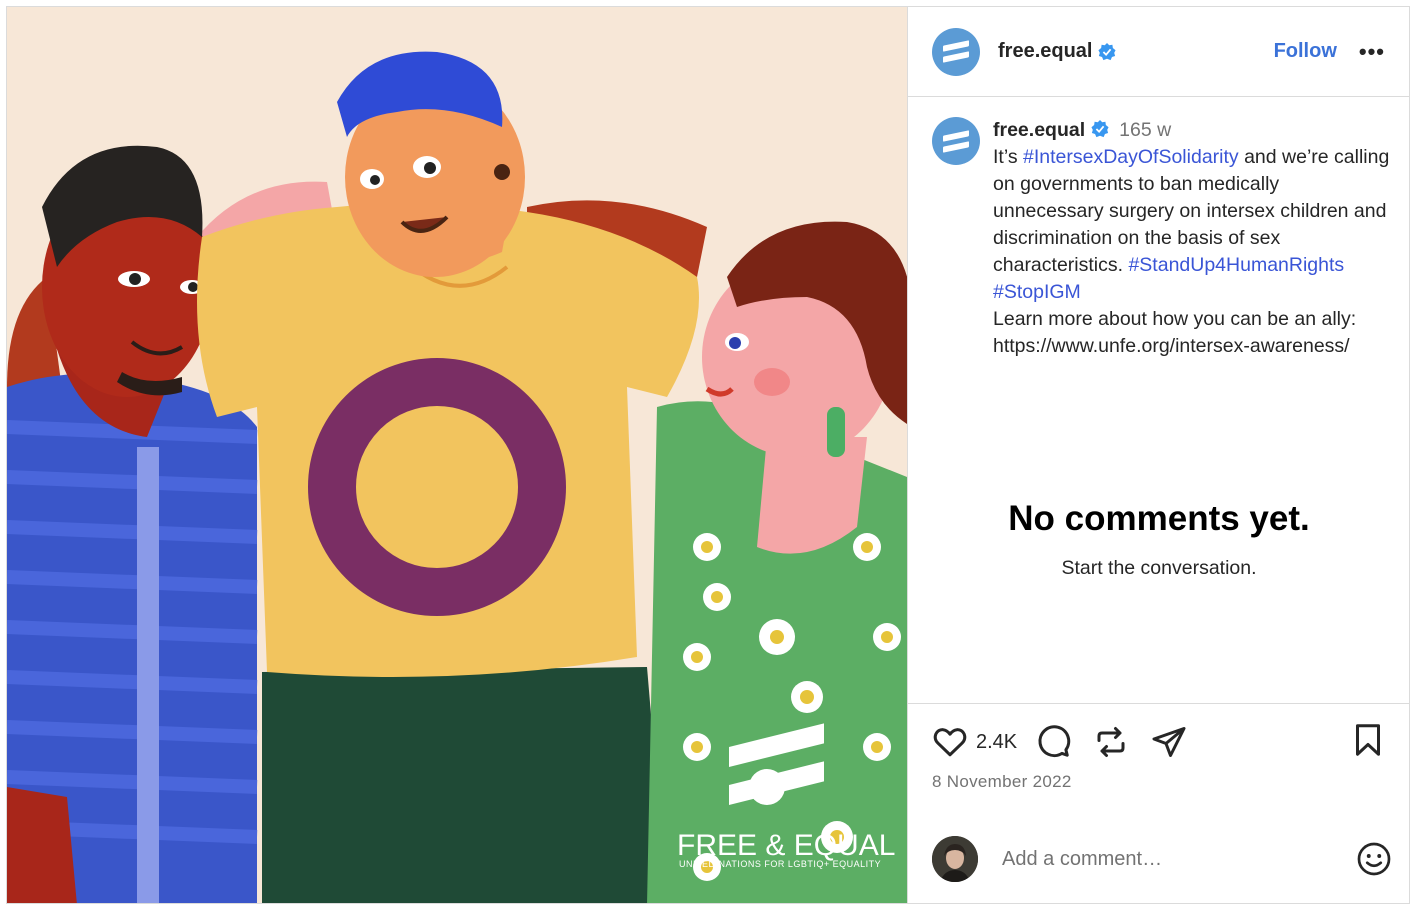  I want to click on comment-input, so click(1167, 859).